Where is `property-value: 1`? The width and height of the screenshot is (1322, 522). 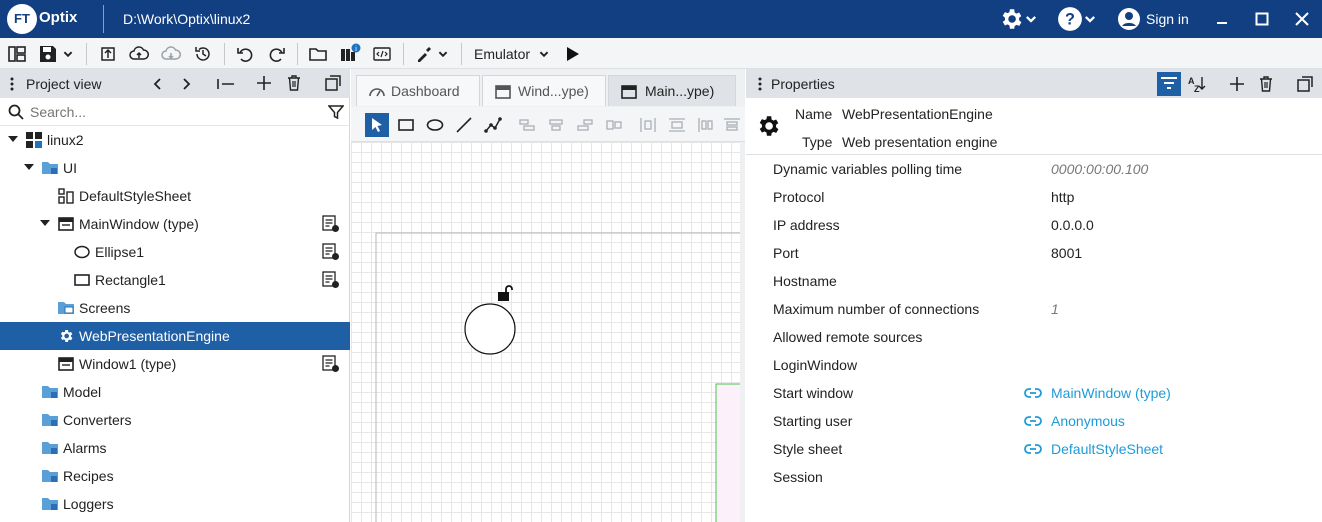 property-value: 1 is located at coordinates (1055, 309).